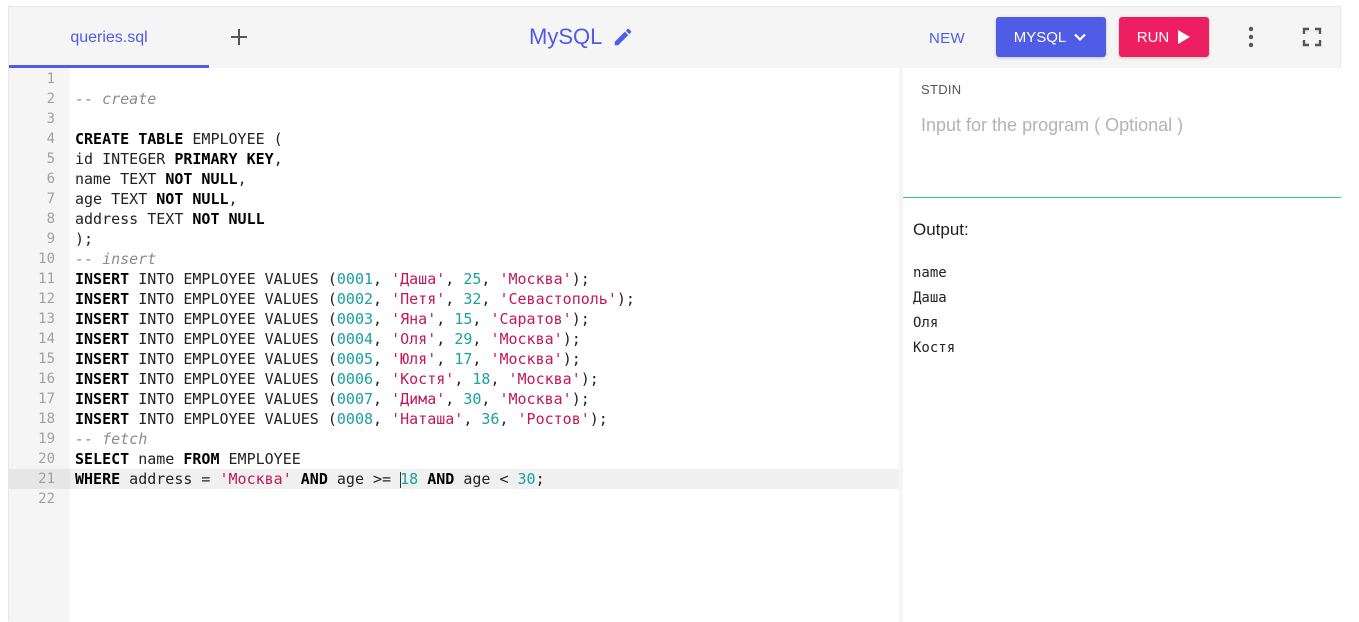 This screenshot has height=622, width=1359. Describe the element at coordinates (111, 439) in the screenshot. I see `code-text: -- fetch` at that location.